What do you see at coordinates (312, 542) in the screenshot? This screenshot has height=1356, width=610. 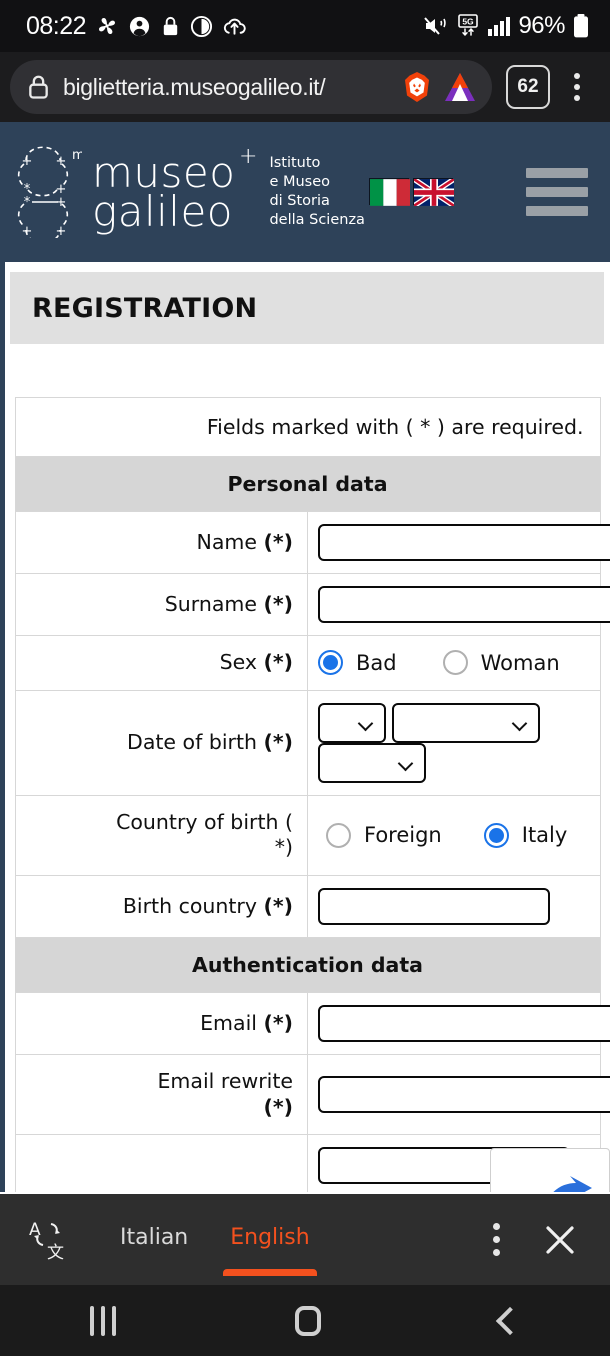 I see `row-name: Name (*)` at bounding box center [312, 542].